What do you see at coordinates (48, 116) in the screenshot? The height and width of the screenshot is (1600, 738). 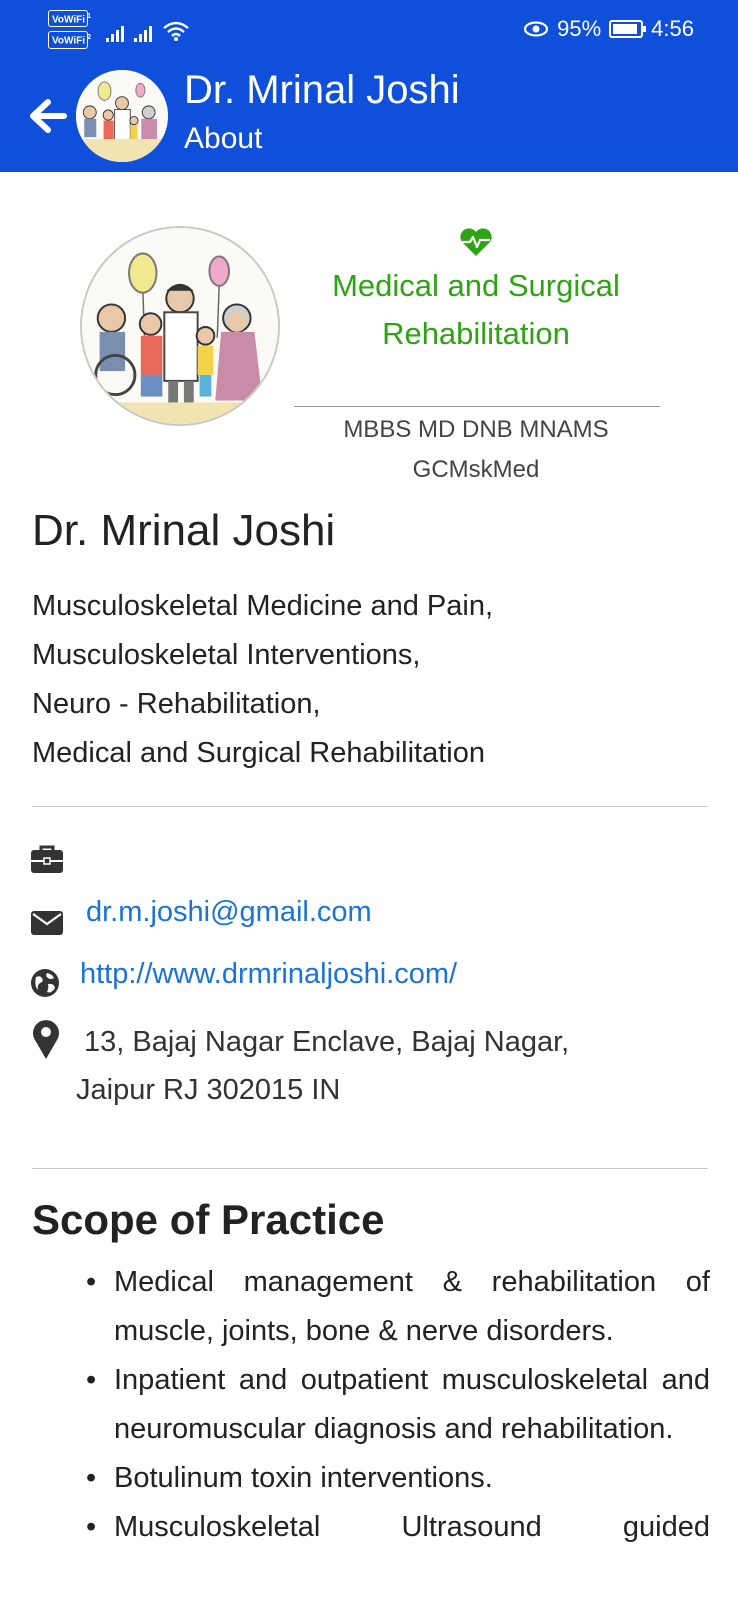 I see `back-arrow-icon` at bounding box center [48, 116].